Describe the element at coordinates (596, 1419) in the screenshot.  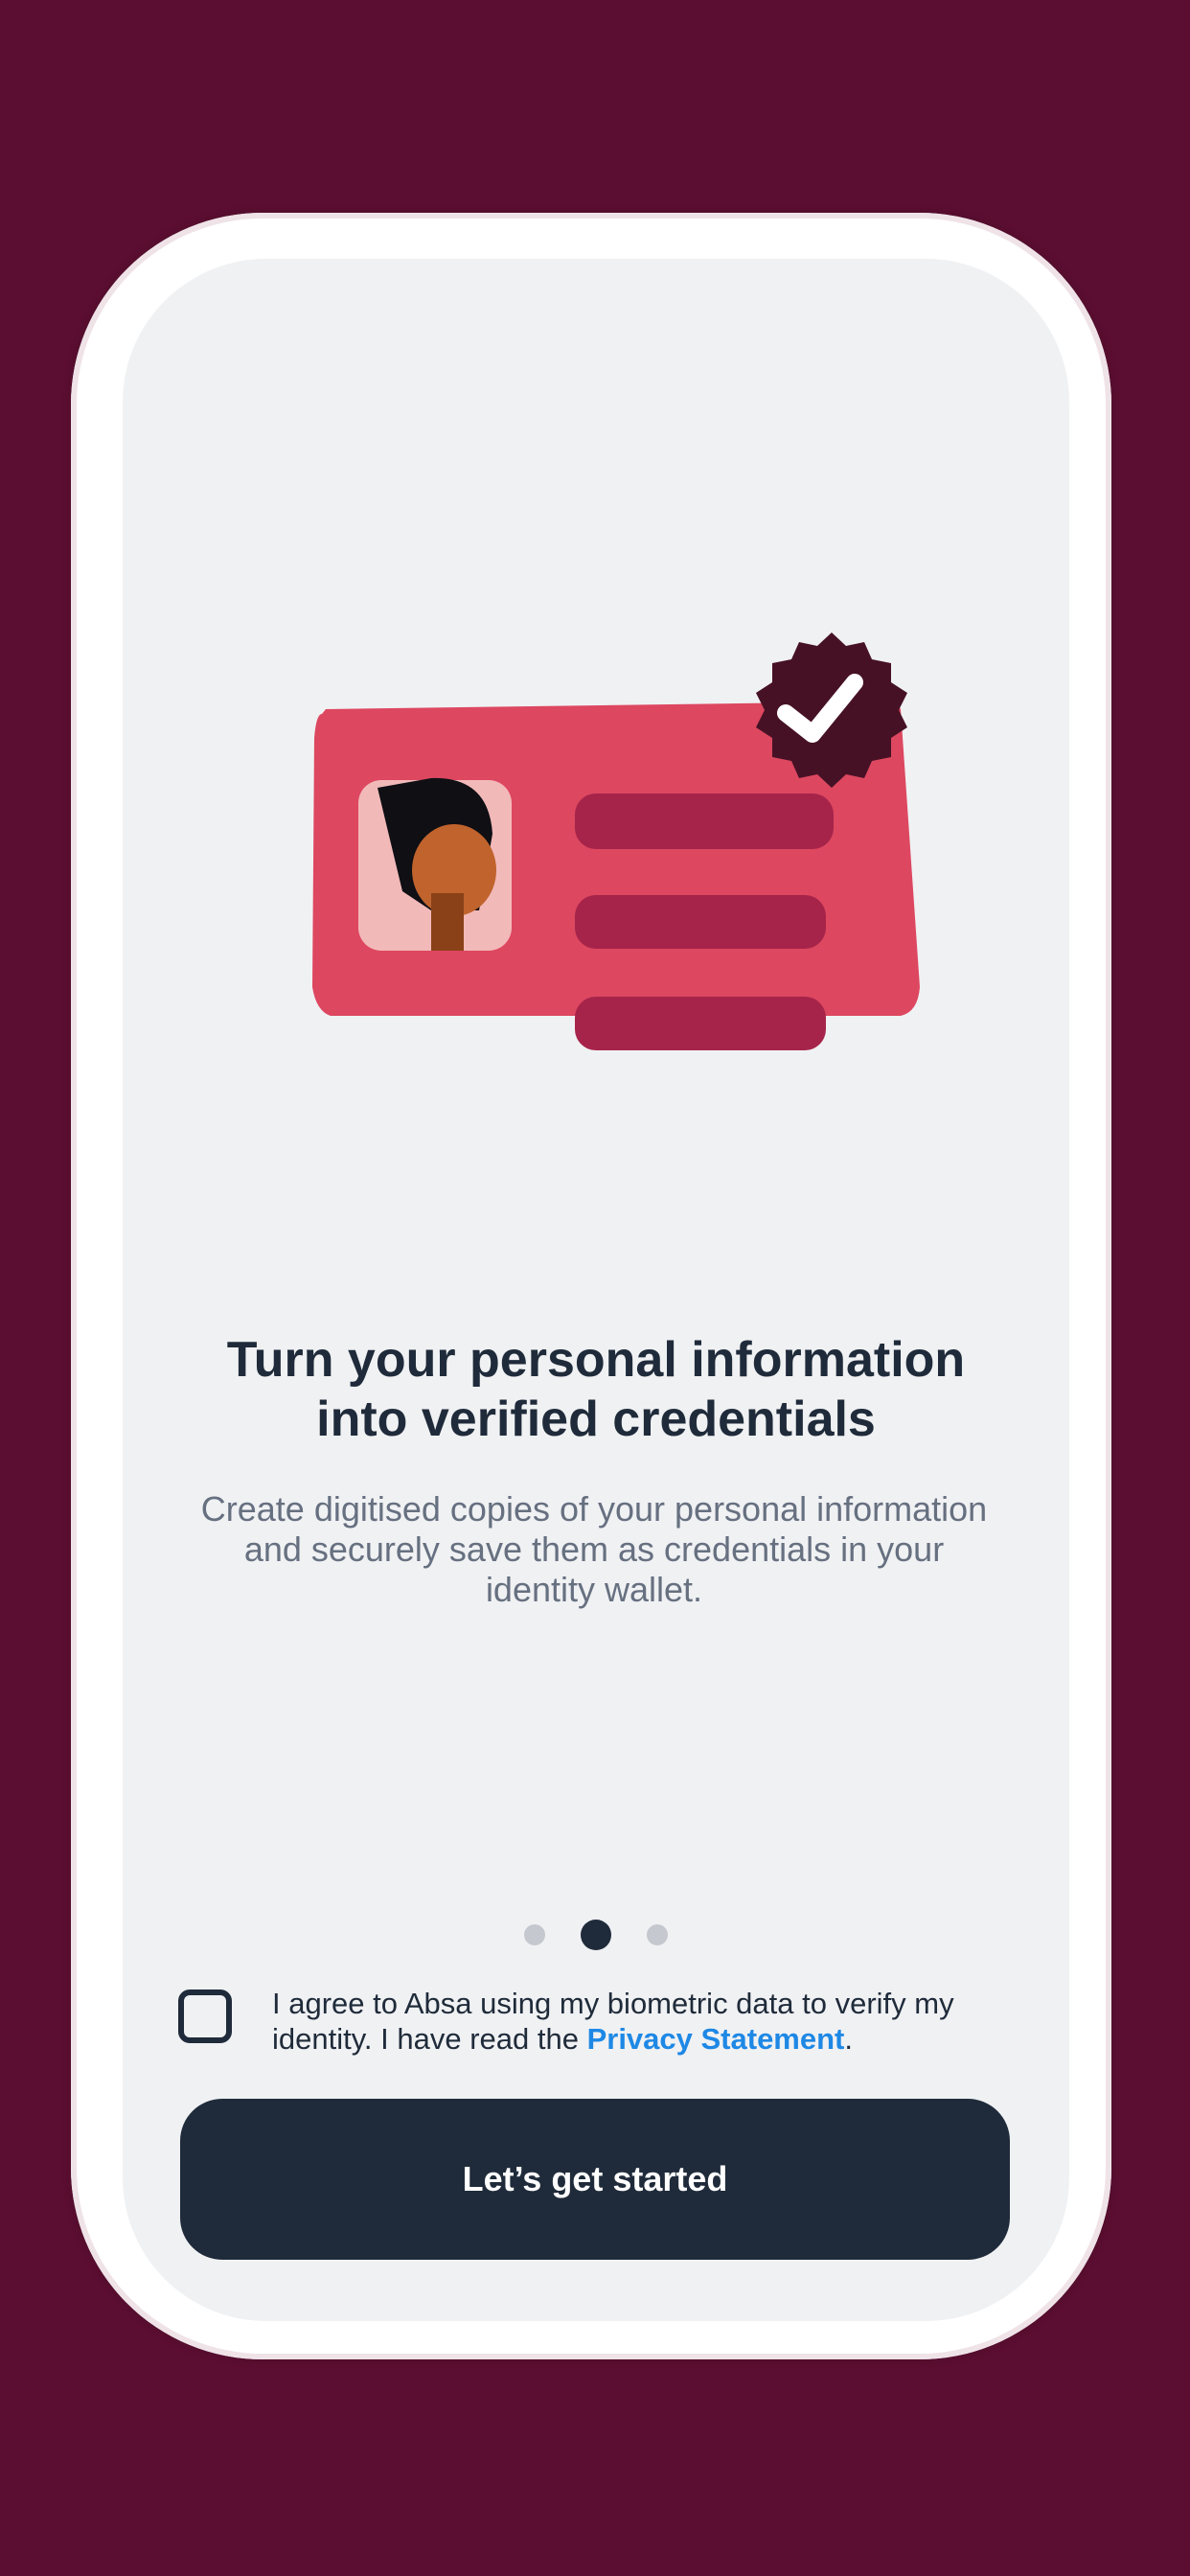
I see `title-line-2: into verified credentials` at that location.